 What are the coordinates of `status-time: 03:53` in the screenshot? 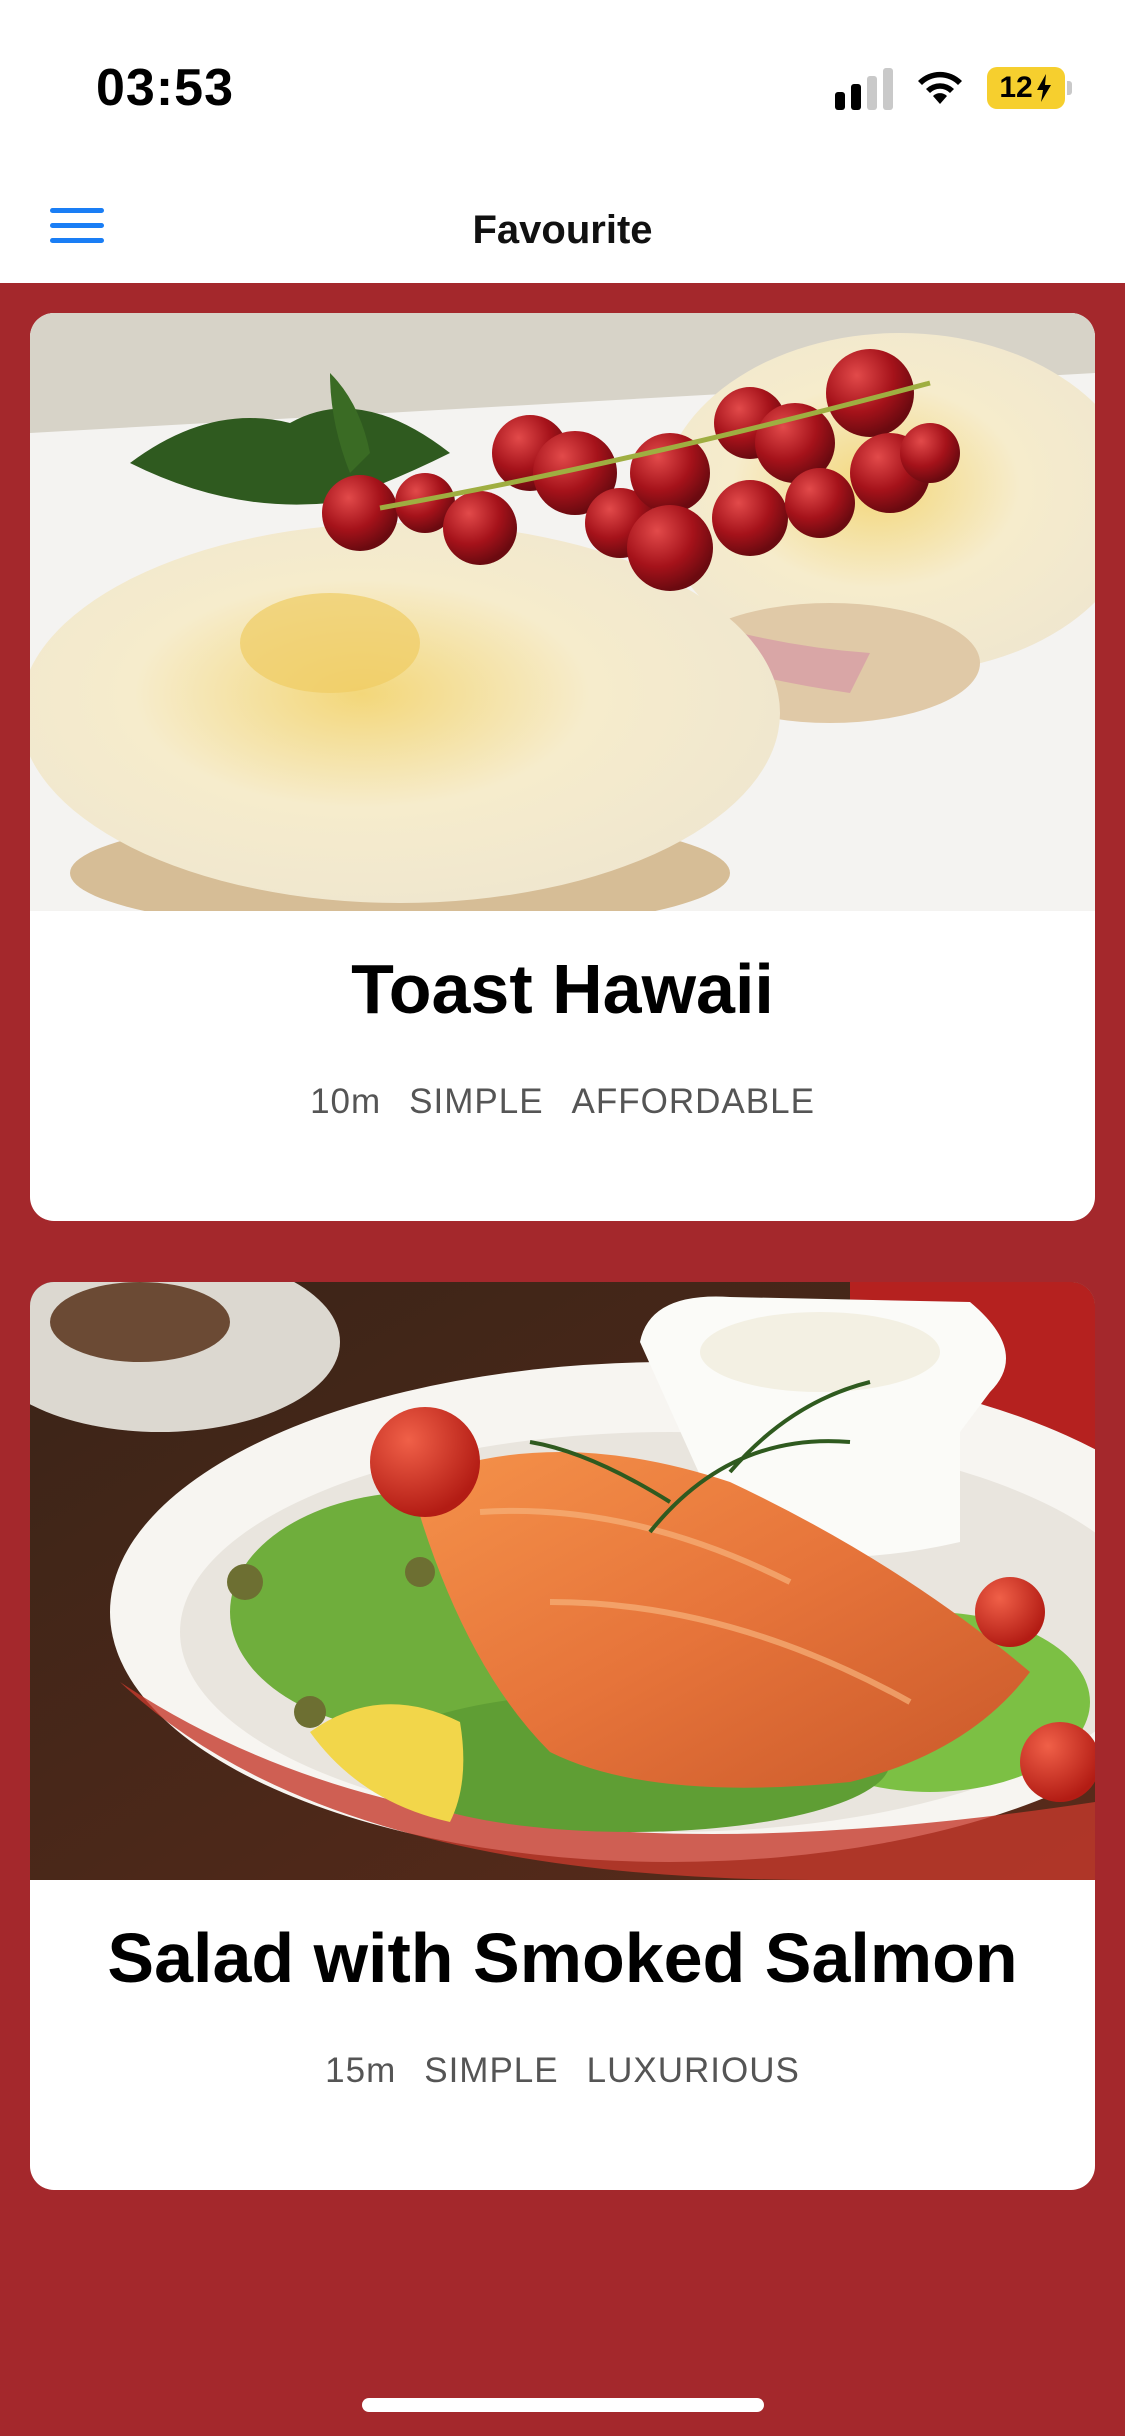 It's located at (165, 88).